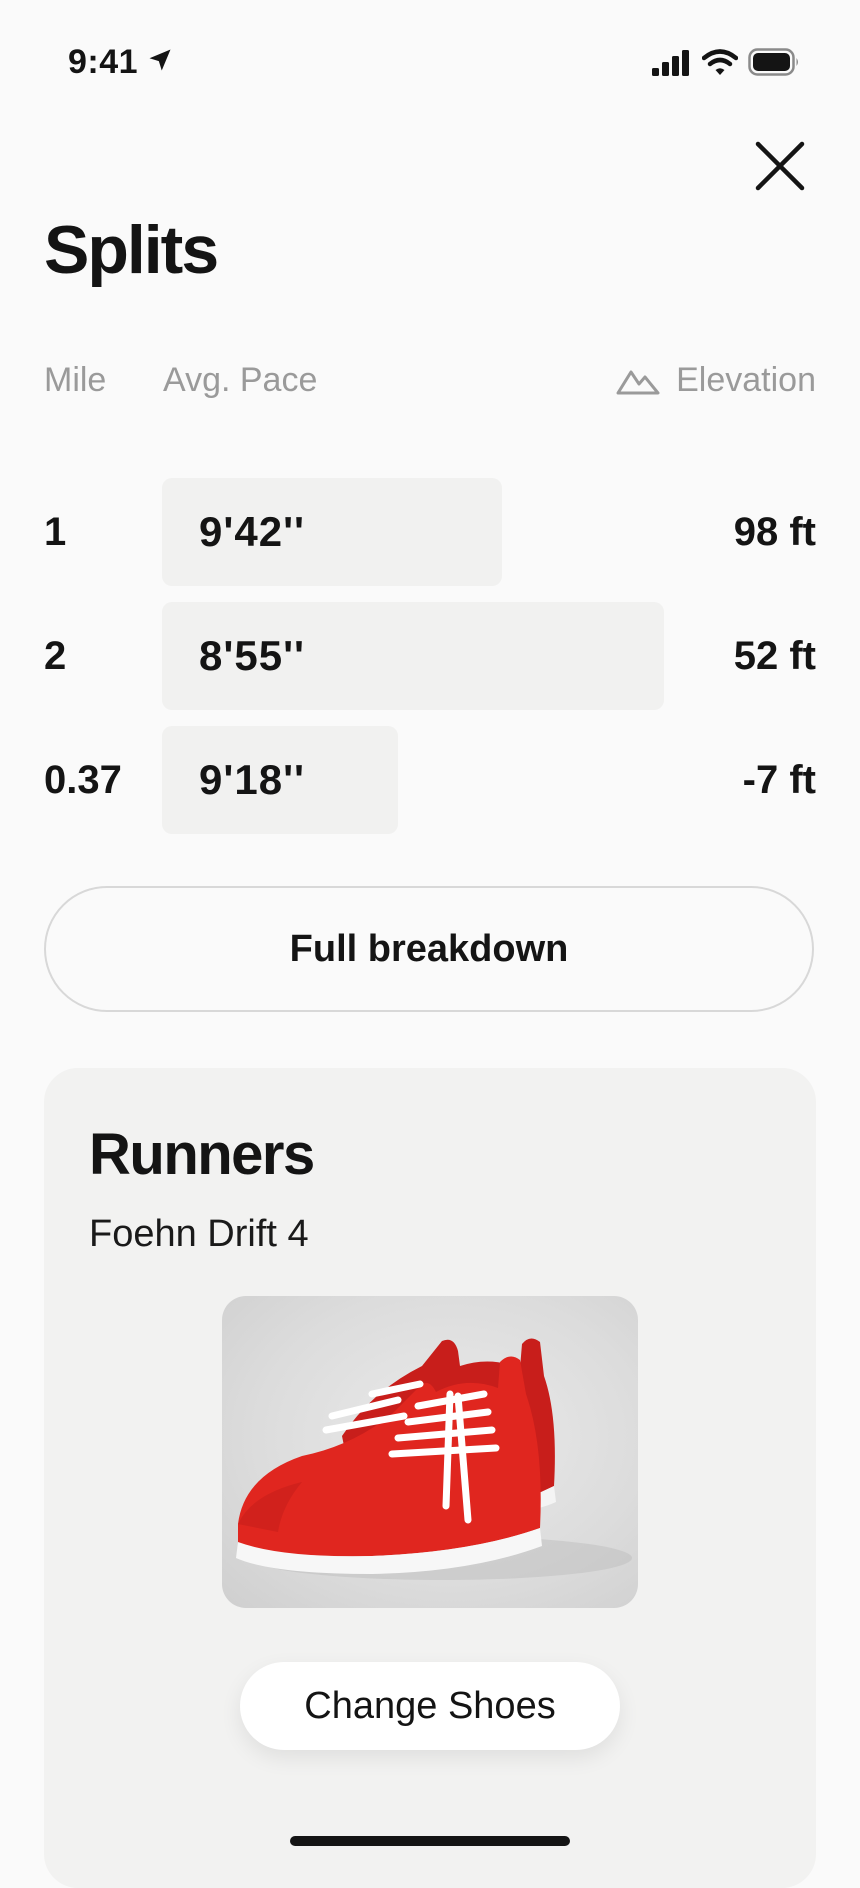 Image resolution: width=860 pixels, height=1888 pixels. What do you see at coordinates (131, 250) in the screenshot?
I see `page-title: Splits` at bounding box center [131, 250].